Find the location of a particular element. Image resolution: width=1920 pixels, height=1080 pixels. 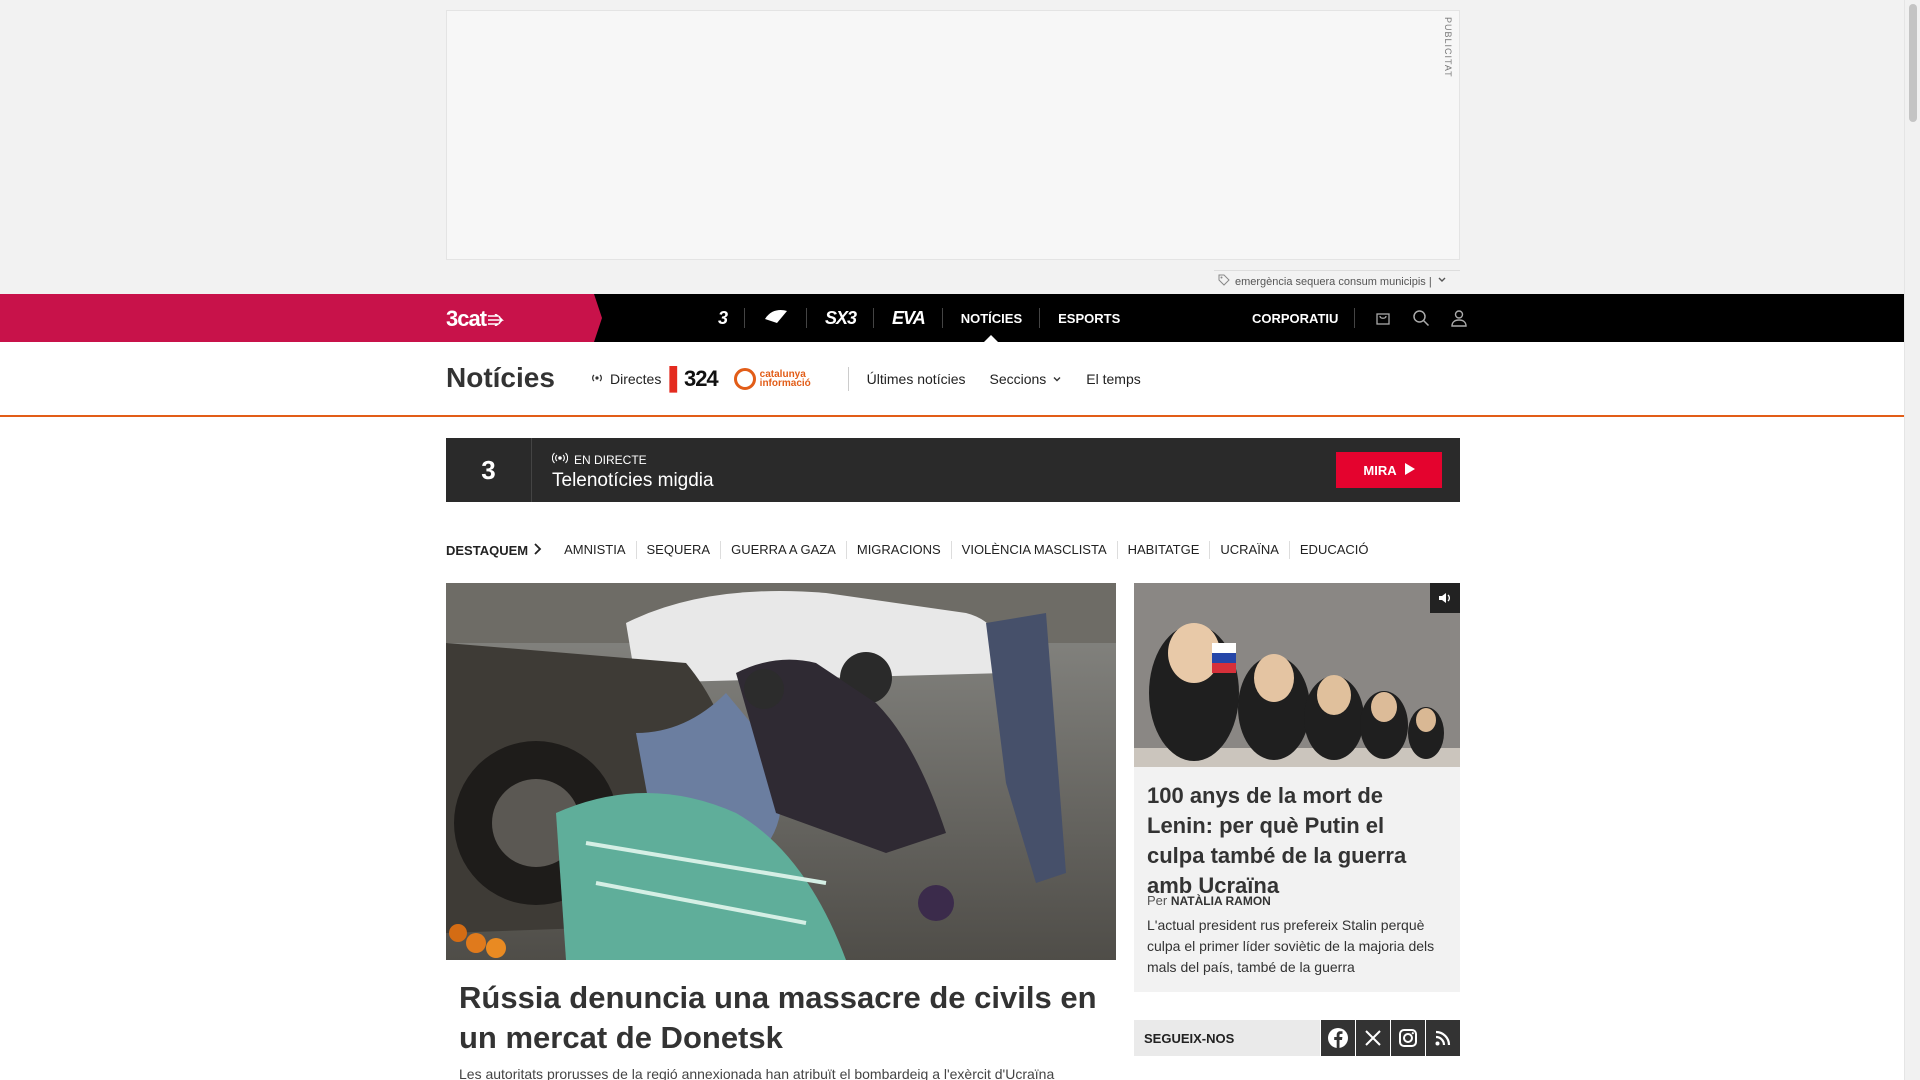

top-tools: CORPORATIU is located at coordinates (1360, 318).